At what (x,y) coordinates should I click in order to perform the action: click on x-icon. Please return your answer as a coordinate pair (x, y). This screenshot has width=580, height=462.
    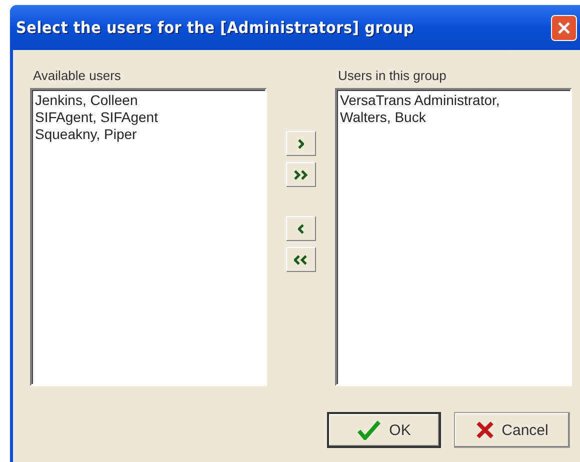
    Looking at the image, I should click on (485, 430).